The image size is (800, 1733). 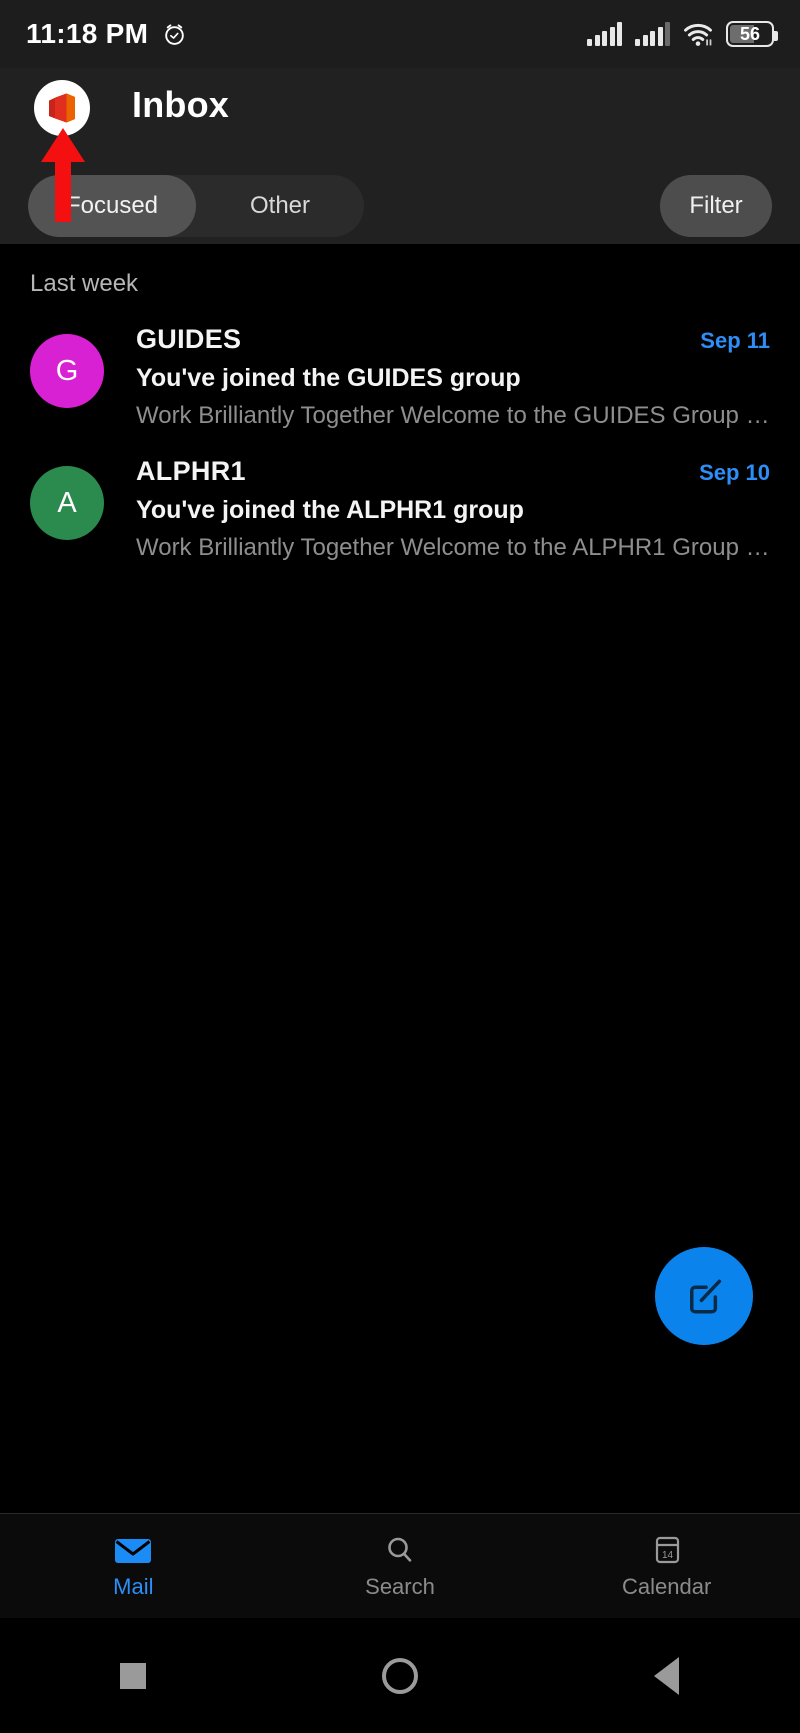 What do you see at coordinates (330, 510) in the screenshot?
I see `mail-subject: You've joined the ALPHR1 group` at bounding box center [330, 510].